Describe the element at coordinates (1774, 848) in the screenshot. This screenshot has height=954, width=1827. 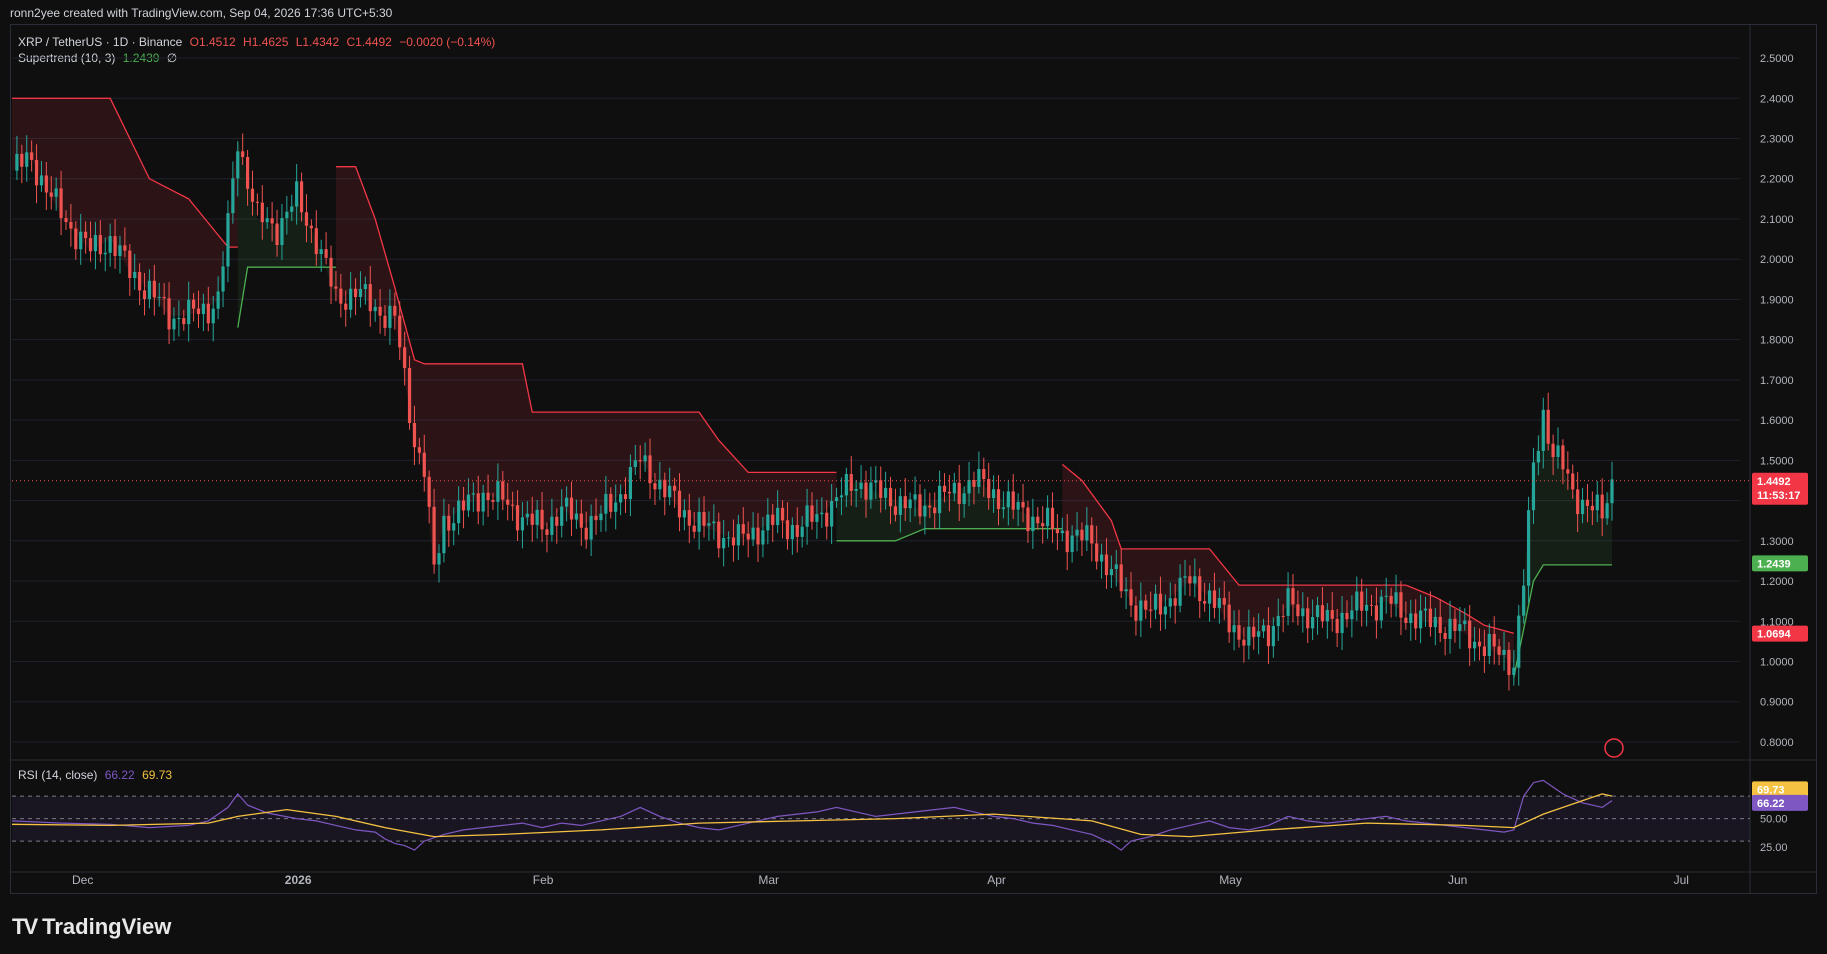
I see `rsi-tick-label: 25.00` at that location.